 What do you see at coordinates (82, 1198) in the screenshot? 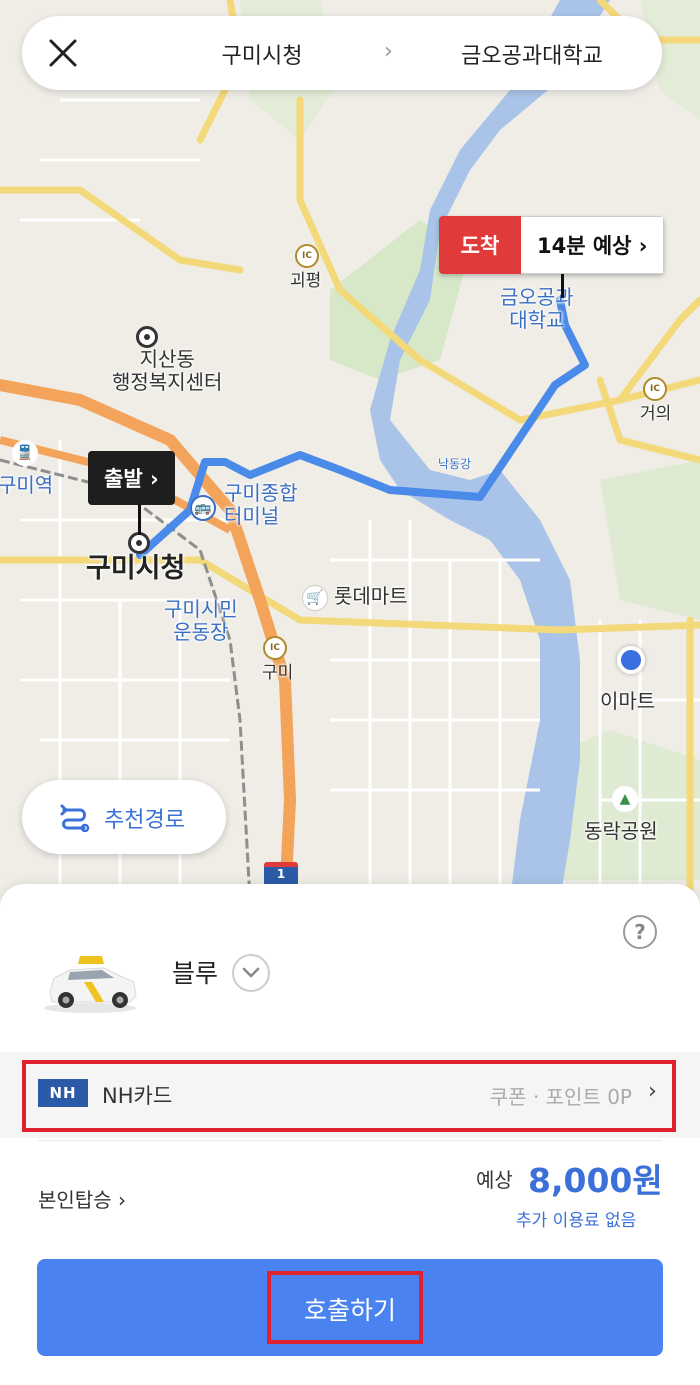
I see `self-ride-option: 본인탑승 ›` at bounding box center [82, 1198].